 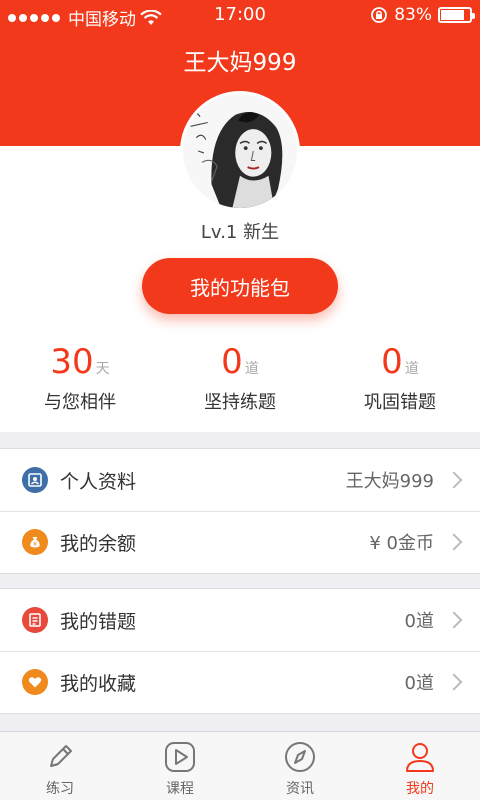 I want to click on tab-mine: 我的, so click(x=420, y=766).